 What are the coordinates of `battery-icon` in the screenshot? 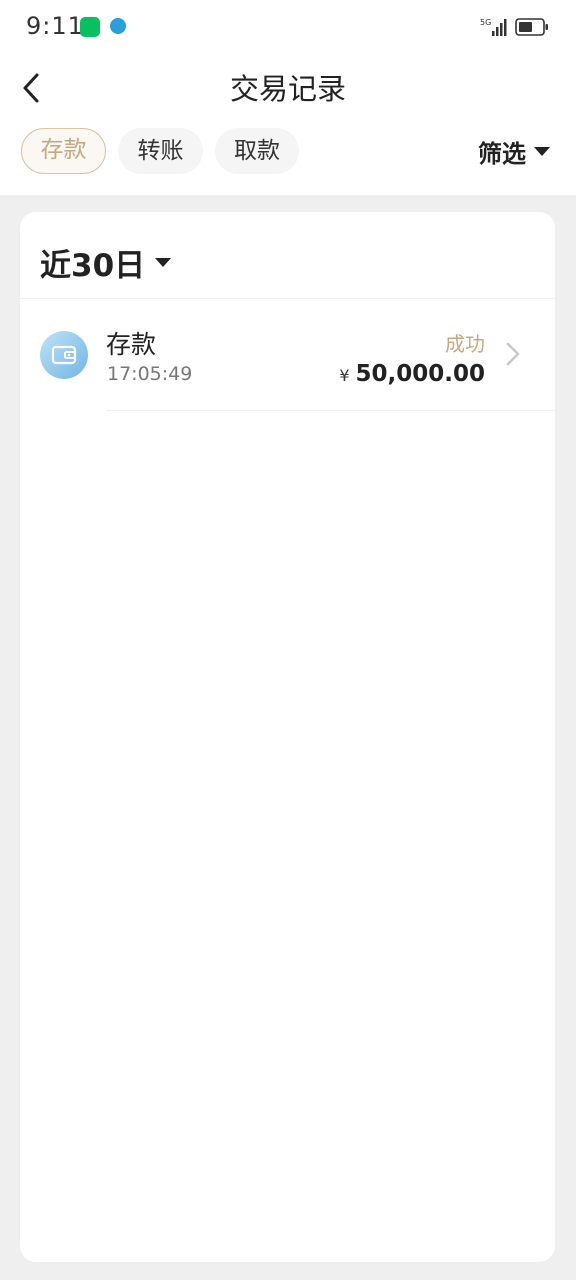 It's located at (531, 27).